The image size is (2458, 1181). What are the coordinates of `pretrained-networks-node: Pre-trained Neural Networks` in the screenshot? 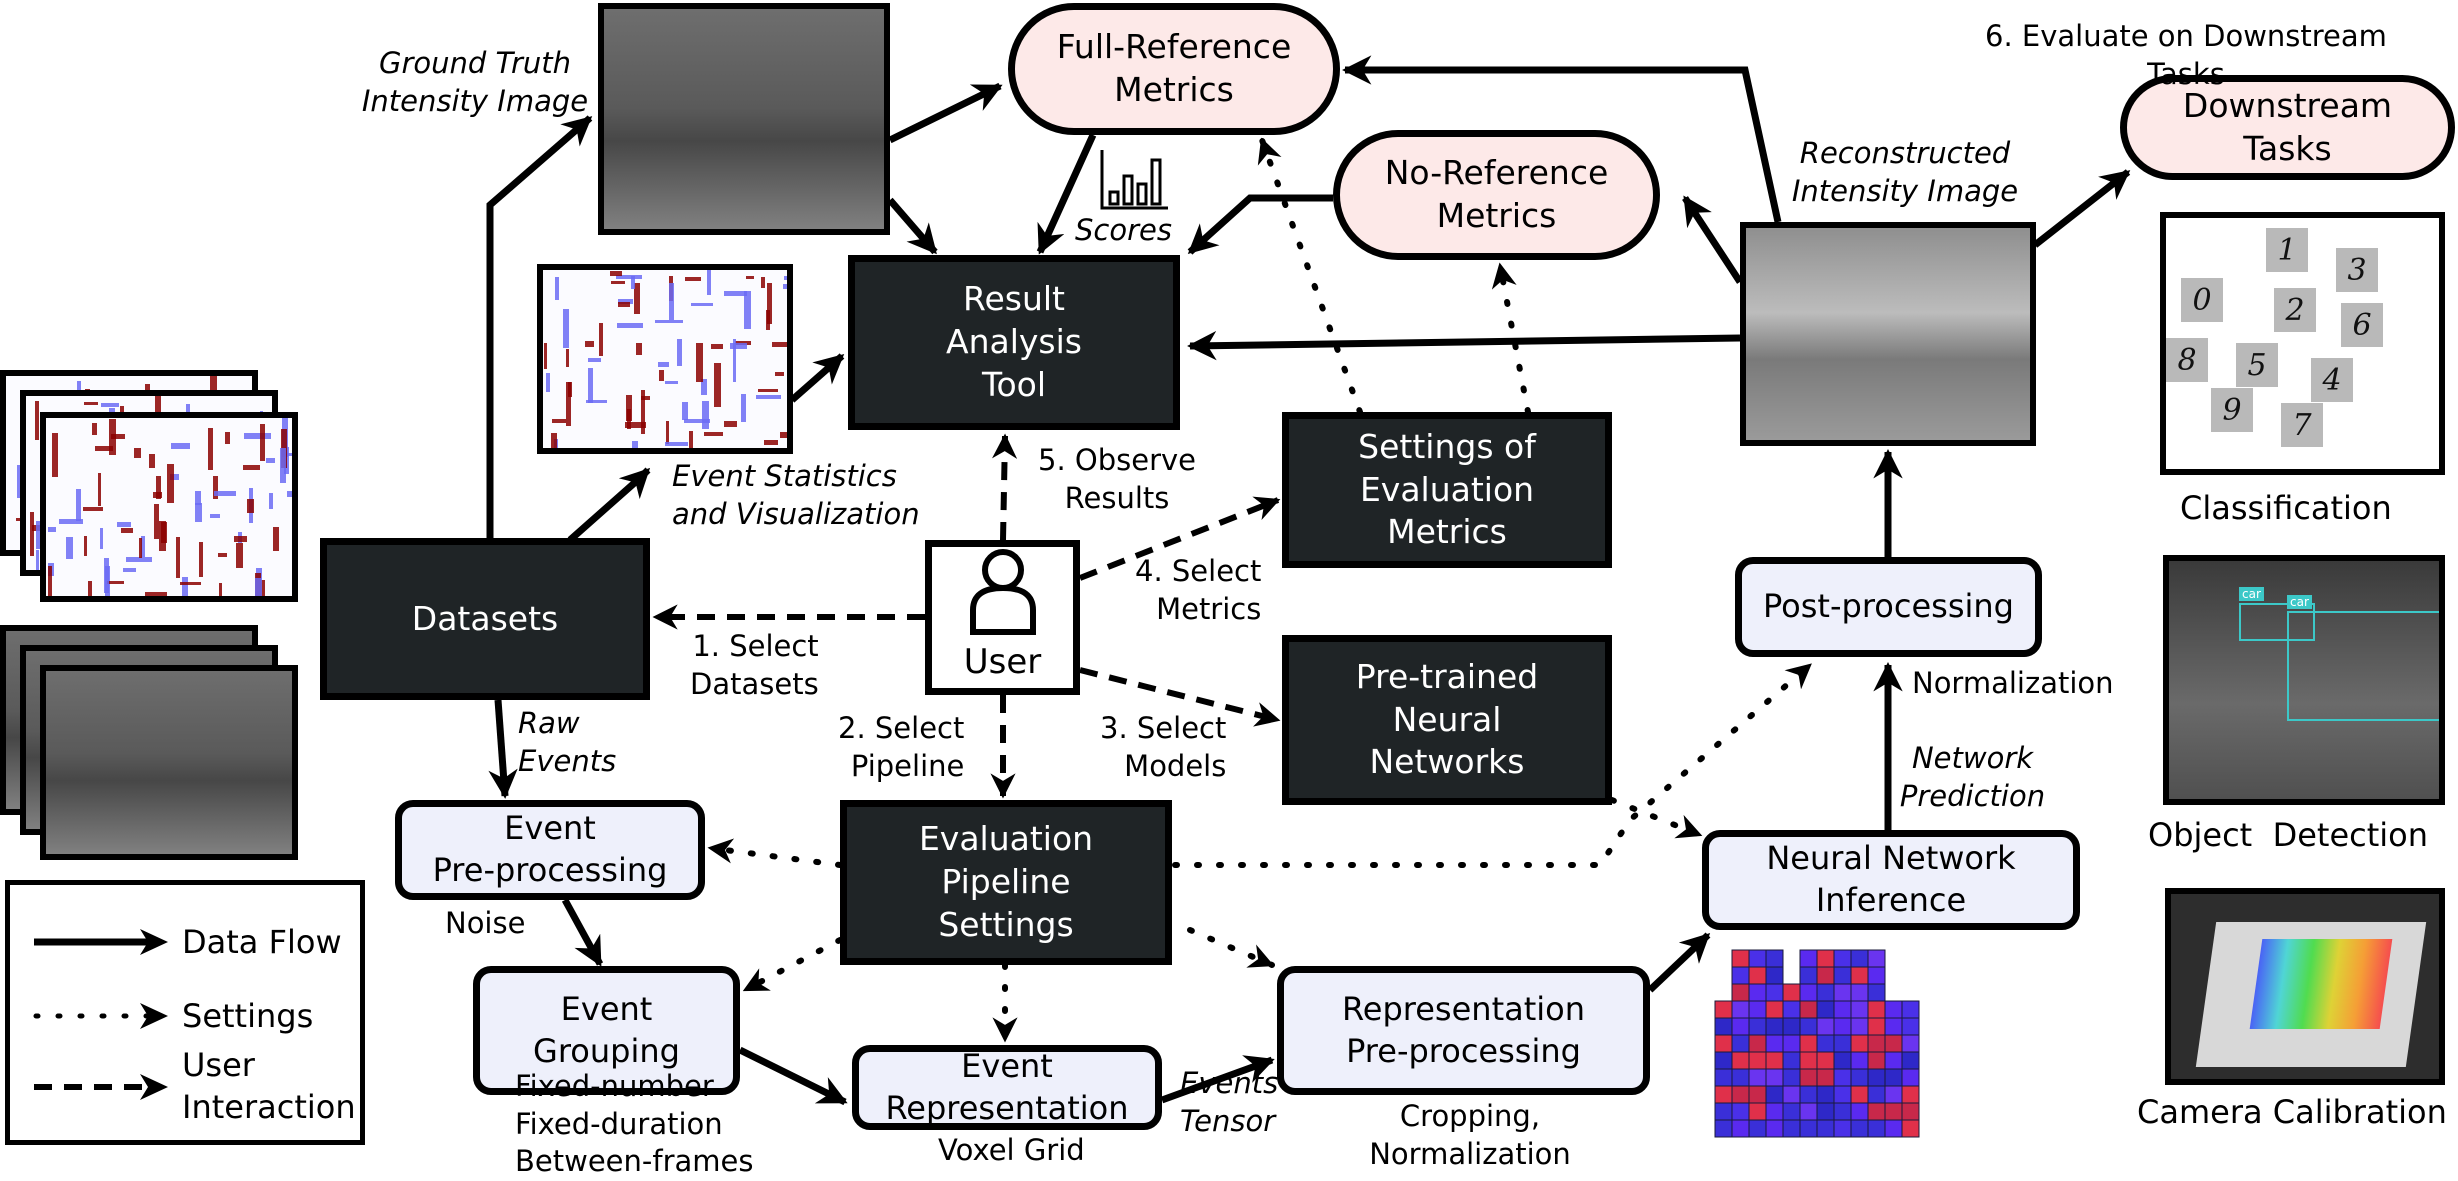 It's located at (1447, 720).